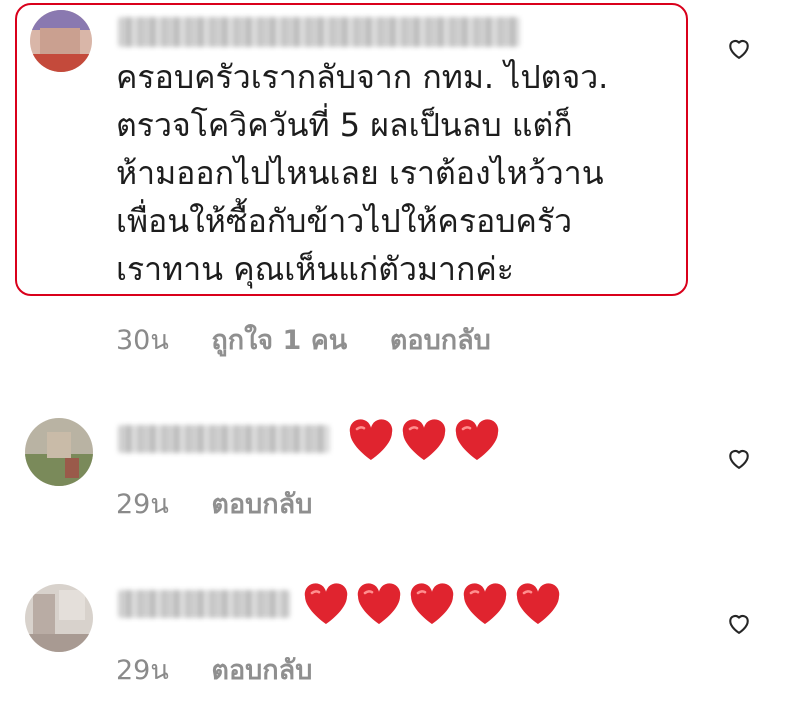 The image size is (800, 711). What do you see at coordinates (142, 340) in the screenshot?
I see `comment-time: 30น` at bounding box center [142, 340].